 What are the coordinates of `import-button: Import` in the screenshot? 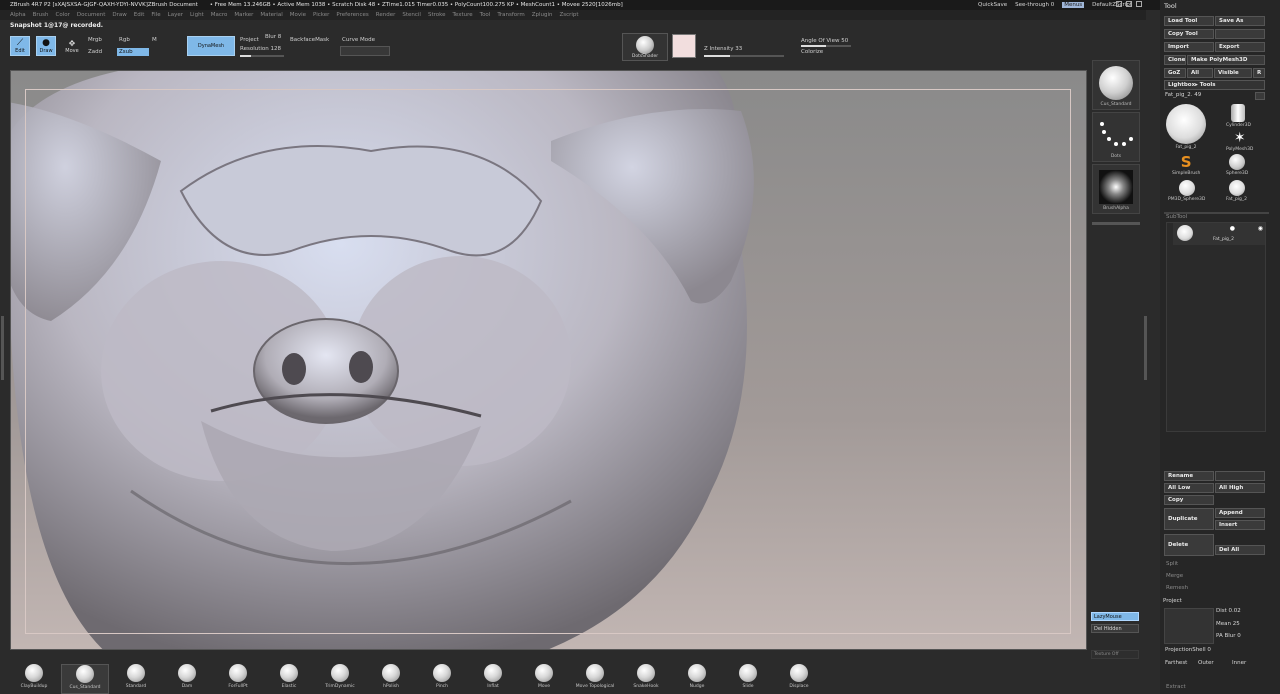 It's located at (1189, 47).